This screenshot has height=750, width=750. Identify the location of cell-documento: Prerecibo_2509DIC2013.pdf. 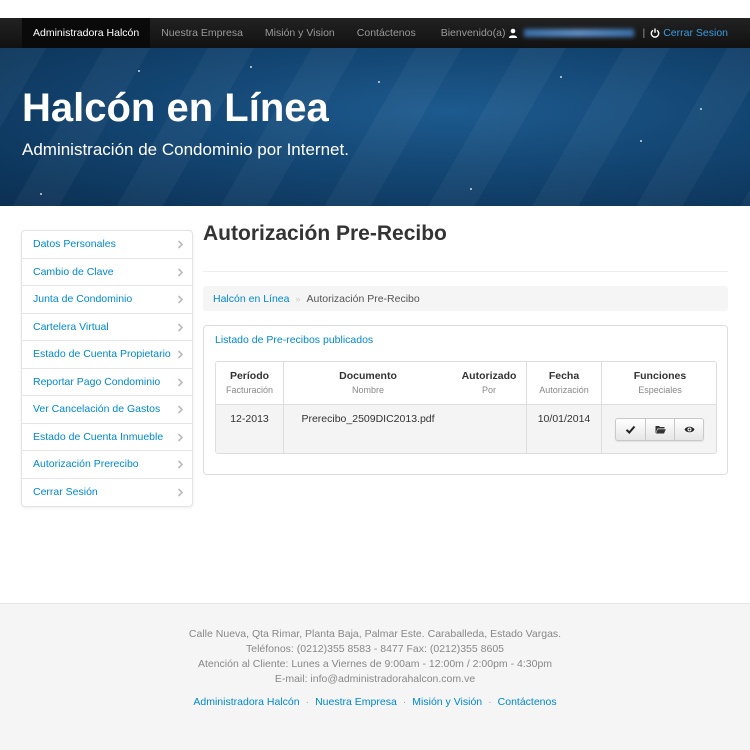
(367, 429).